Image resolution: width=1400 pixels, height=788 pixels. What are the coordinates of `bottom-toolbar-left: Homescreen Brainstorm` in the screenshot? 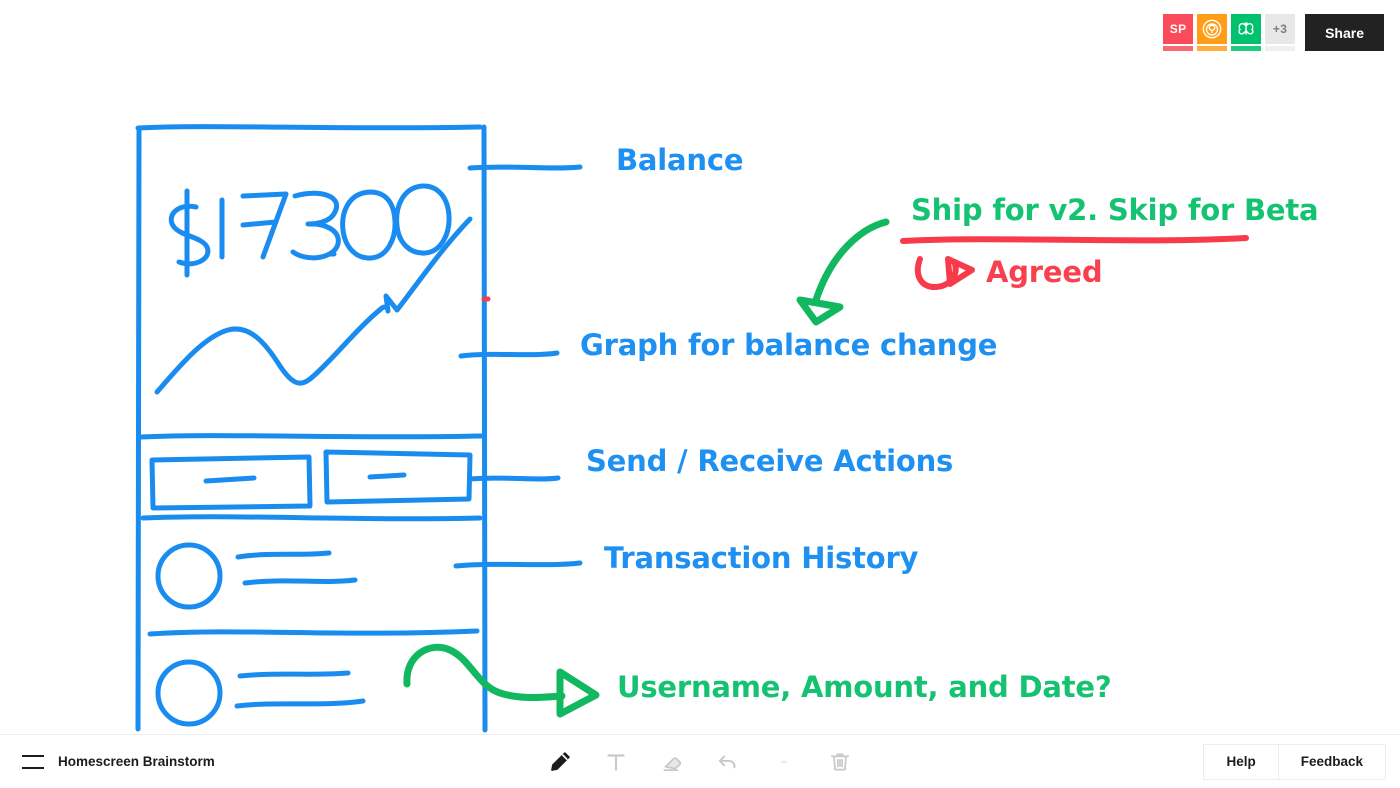 It's located at (107, 761).